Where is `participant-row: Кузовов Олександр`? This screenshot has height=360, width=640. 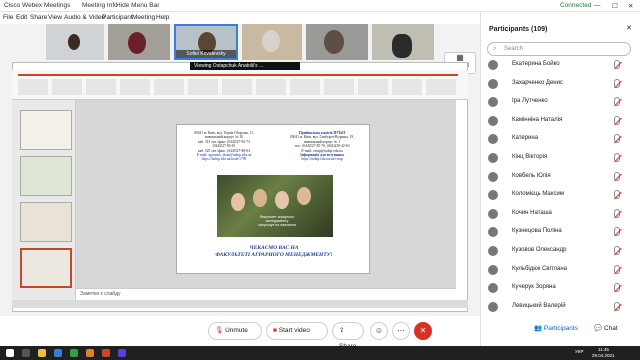
participant-row: Кузовов Олександр is located at coordinates (558, 251).